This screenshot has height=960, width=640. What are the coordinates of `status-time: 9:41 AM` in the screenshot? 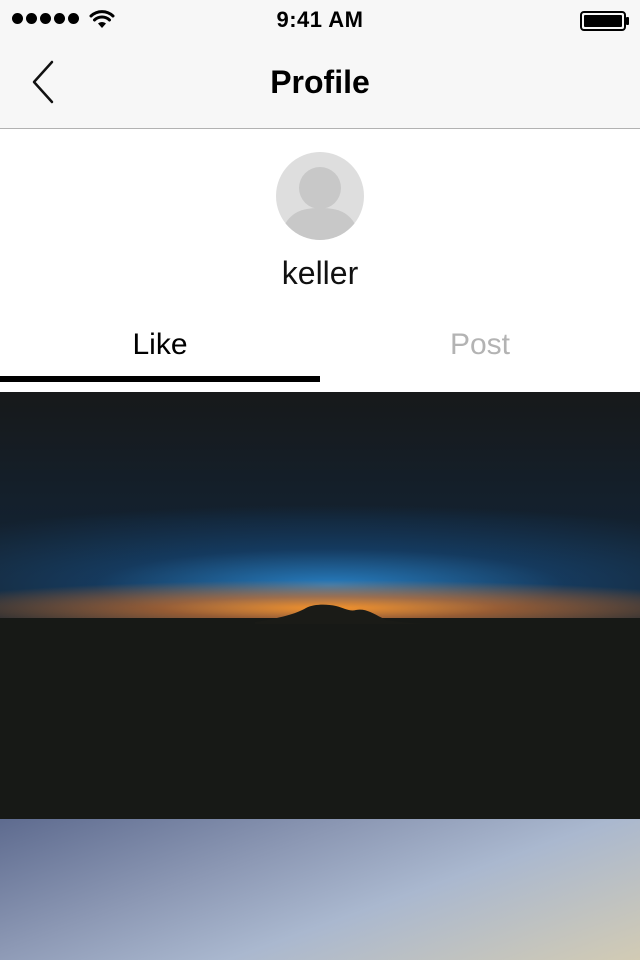 It's located at (320, 19).